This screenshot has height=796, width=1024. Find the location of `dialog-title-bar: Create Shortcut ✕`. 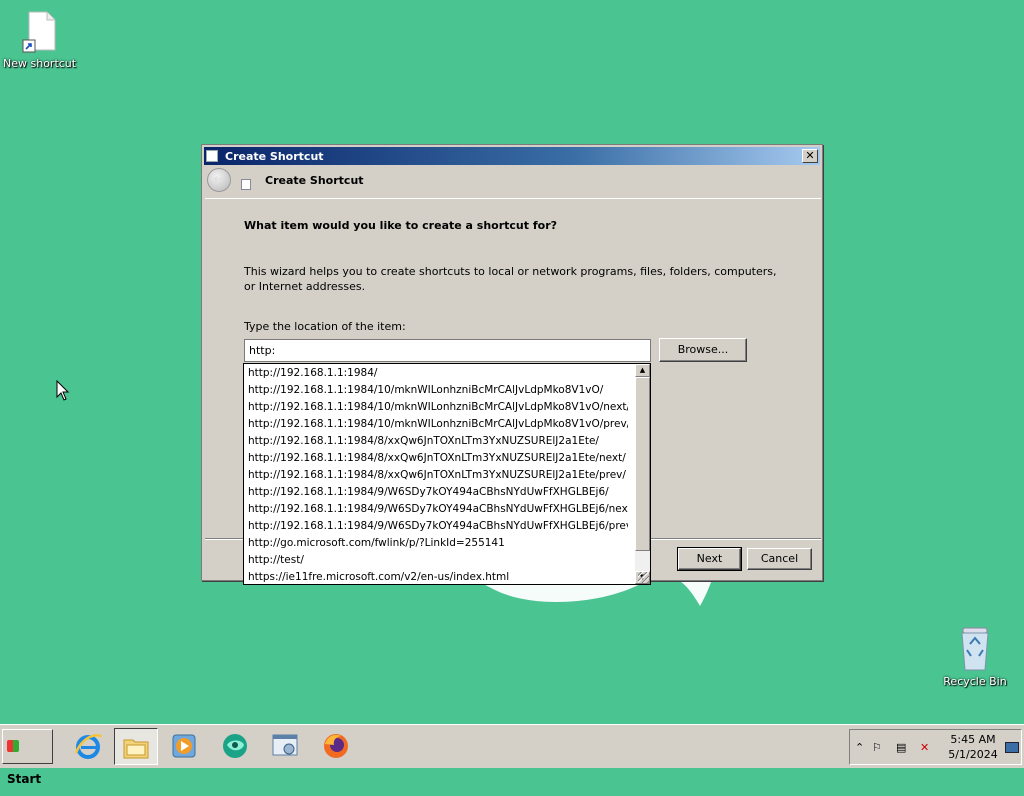

dialog-title-bar: Create Shortcut ✕ is located at coordinates (512, 156).